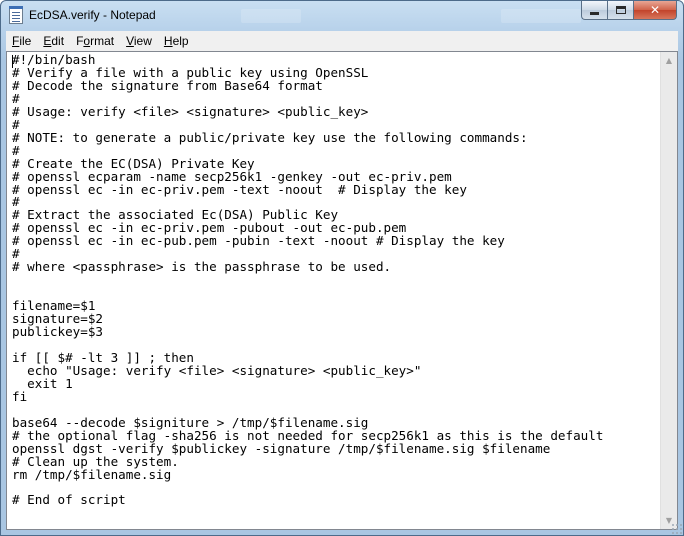 The width and height of the screenshot is (684, 536). I want to click on window-title: EcDSA.verify - Notepad, so click(92, 15).